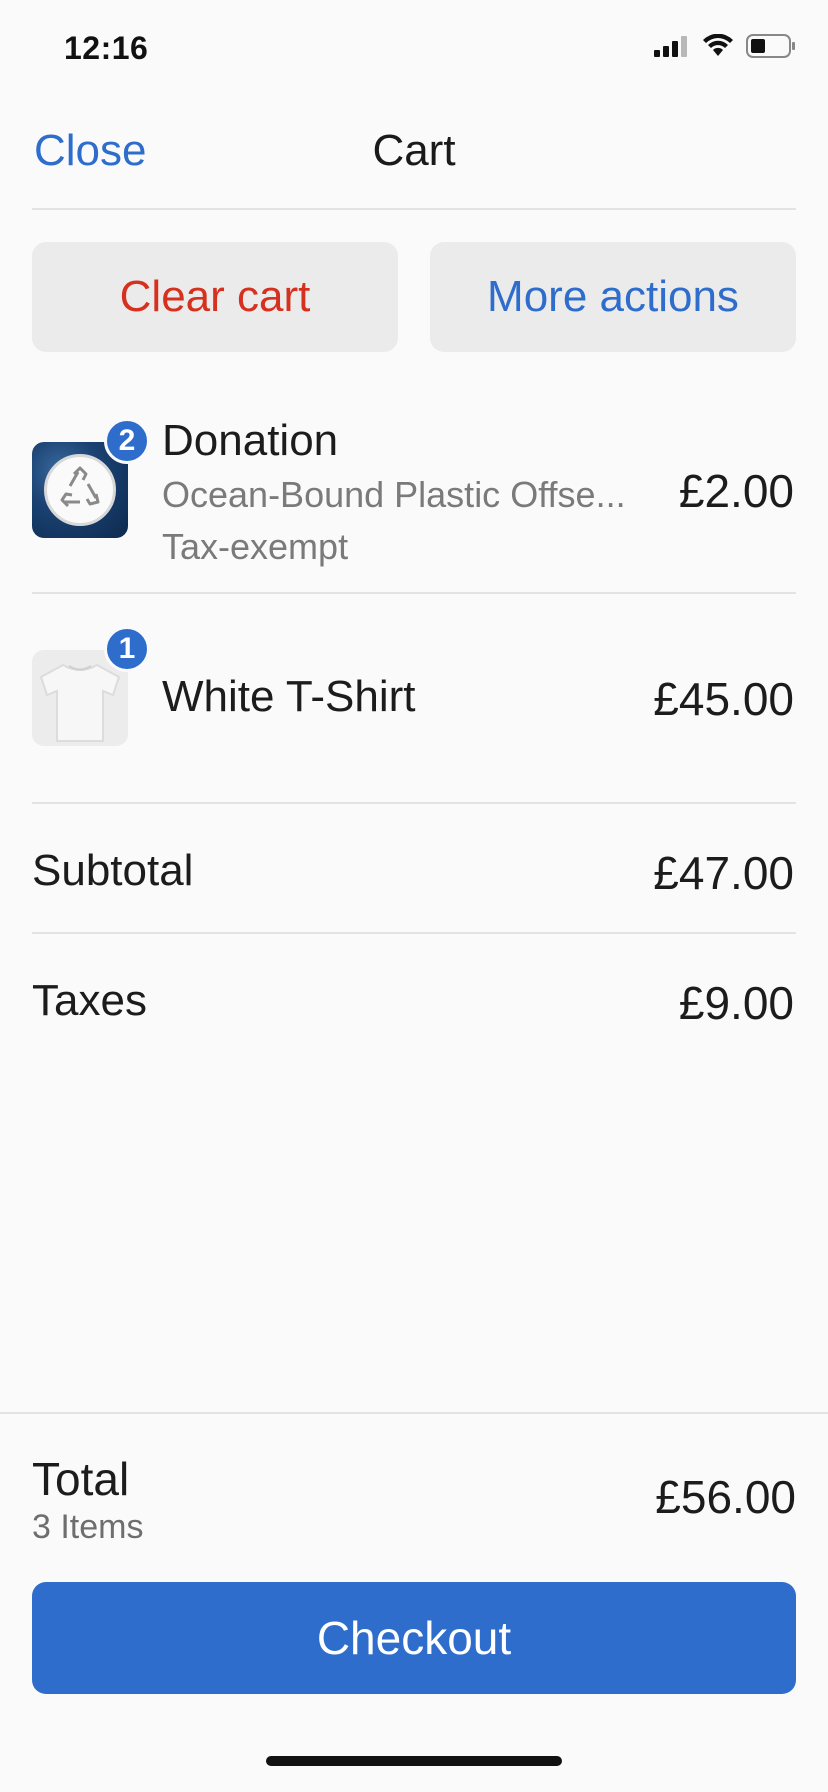 The width and height of the screenshot is (828, 1792). Describe the element at coordinates (414, 50) in the screenshot. I see `status-bar: 12:16` at that location.